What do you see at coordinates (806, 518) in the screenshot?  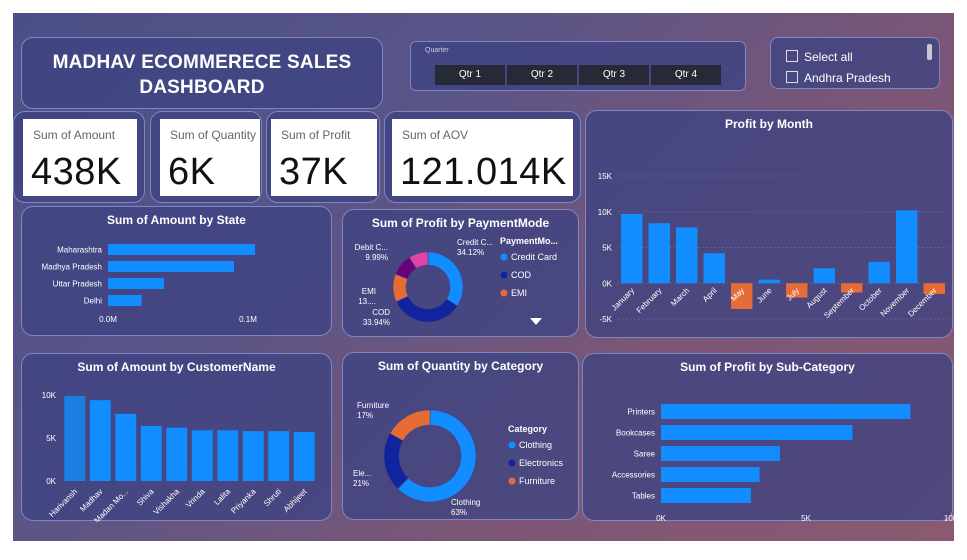 I see `x-tick-label: 5K` at bounding box center [806, 518].